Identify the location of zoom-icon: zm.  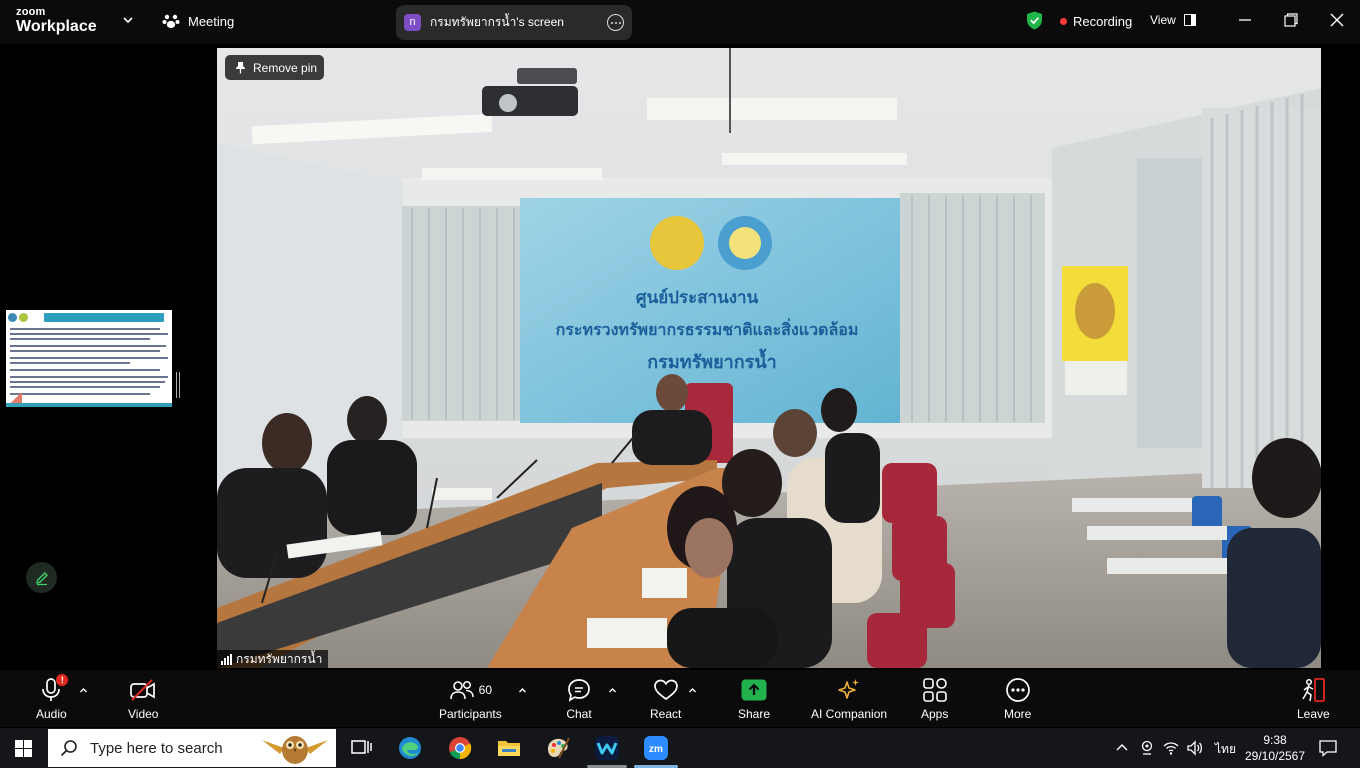
(656, 748).